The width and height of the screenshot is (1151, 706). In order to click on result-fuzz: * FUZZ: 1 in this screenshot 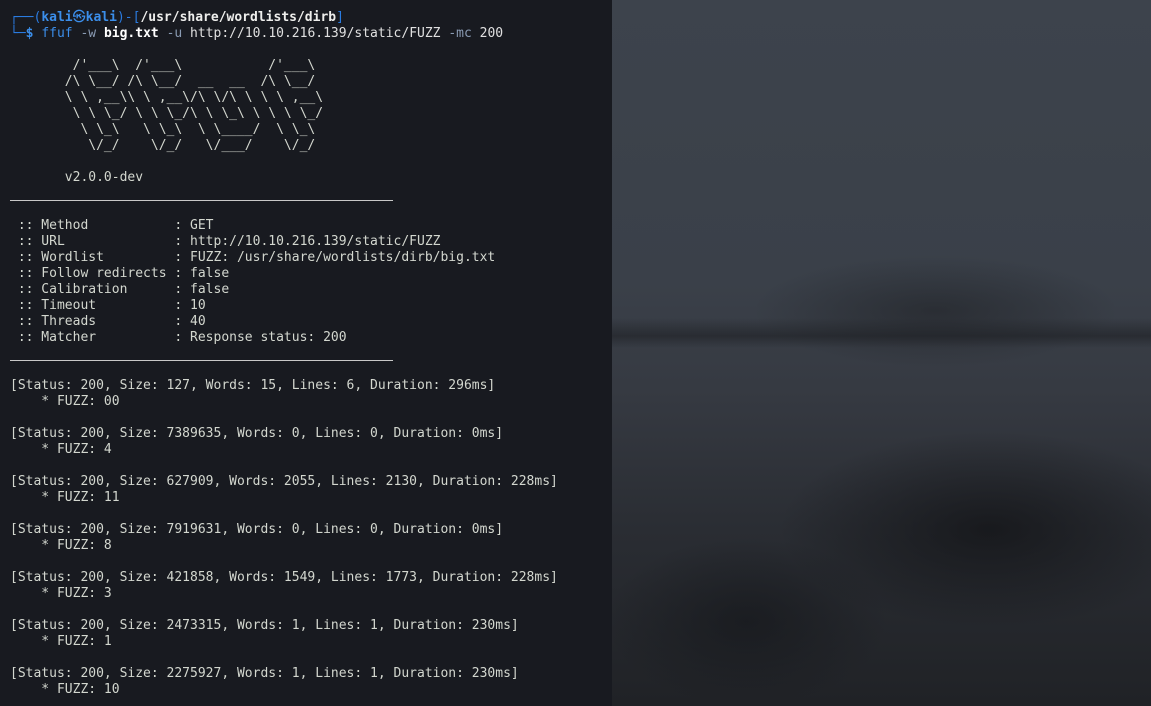, I will do `click(61, 641)`.